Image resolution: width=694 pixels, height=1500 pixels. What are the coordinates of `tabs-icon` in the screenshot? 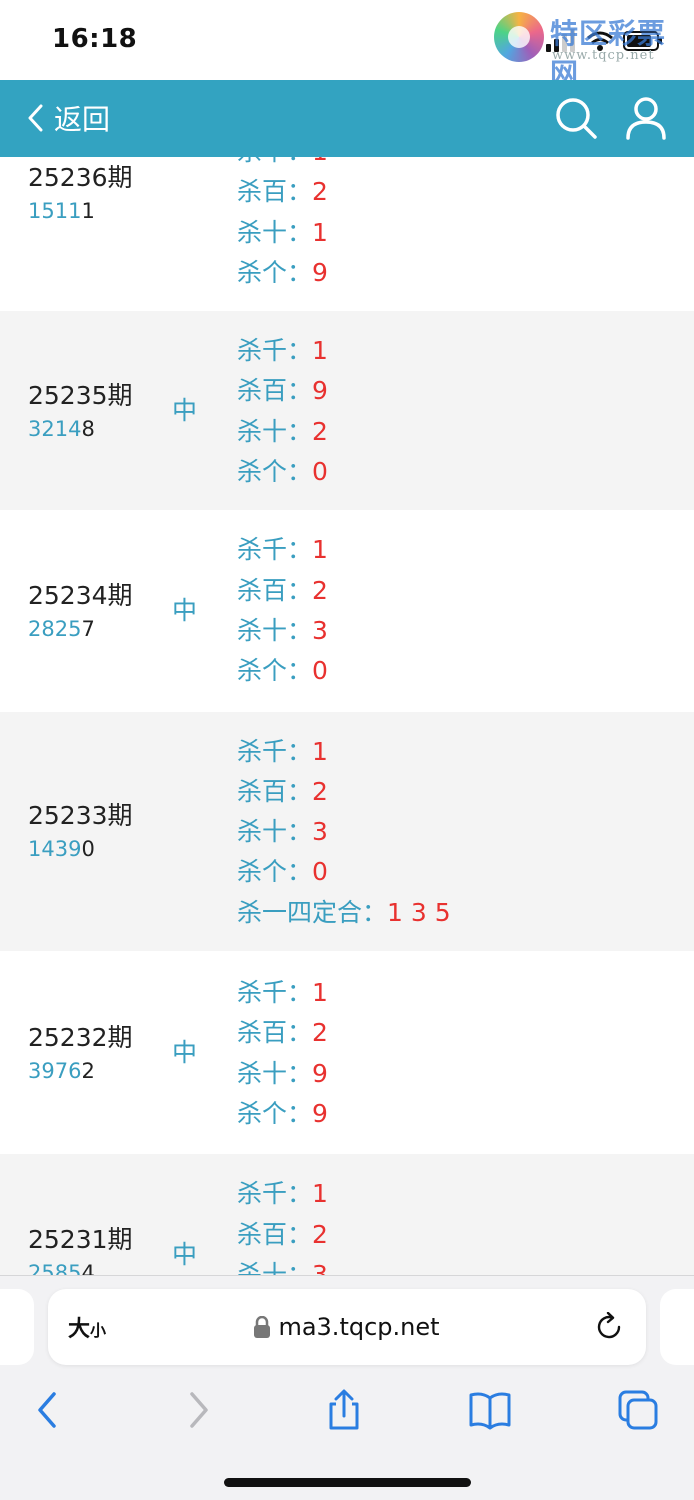 It's located at (638, 1410).